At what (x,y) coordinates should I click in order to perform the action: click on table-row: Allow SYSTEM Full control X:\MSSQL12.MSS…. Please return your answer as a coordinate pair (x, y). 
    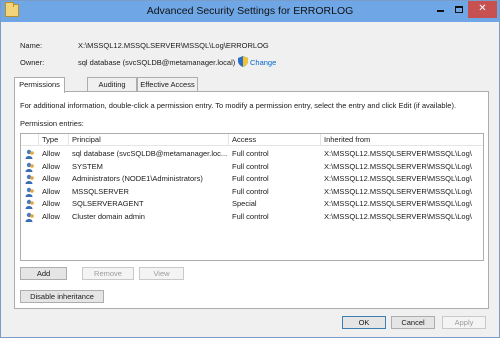
    Looking at the image, I should click on (252, 167).